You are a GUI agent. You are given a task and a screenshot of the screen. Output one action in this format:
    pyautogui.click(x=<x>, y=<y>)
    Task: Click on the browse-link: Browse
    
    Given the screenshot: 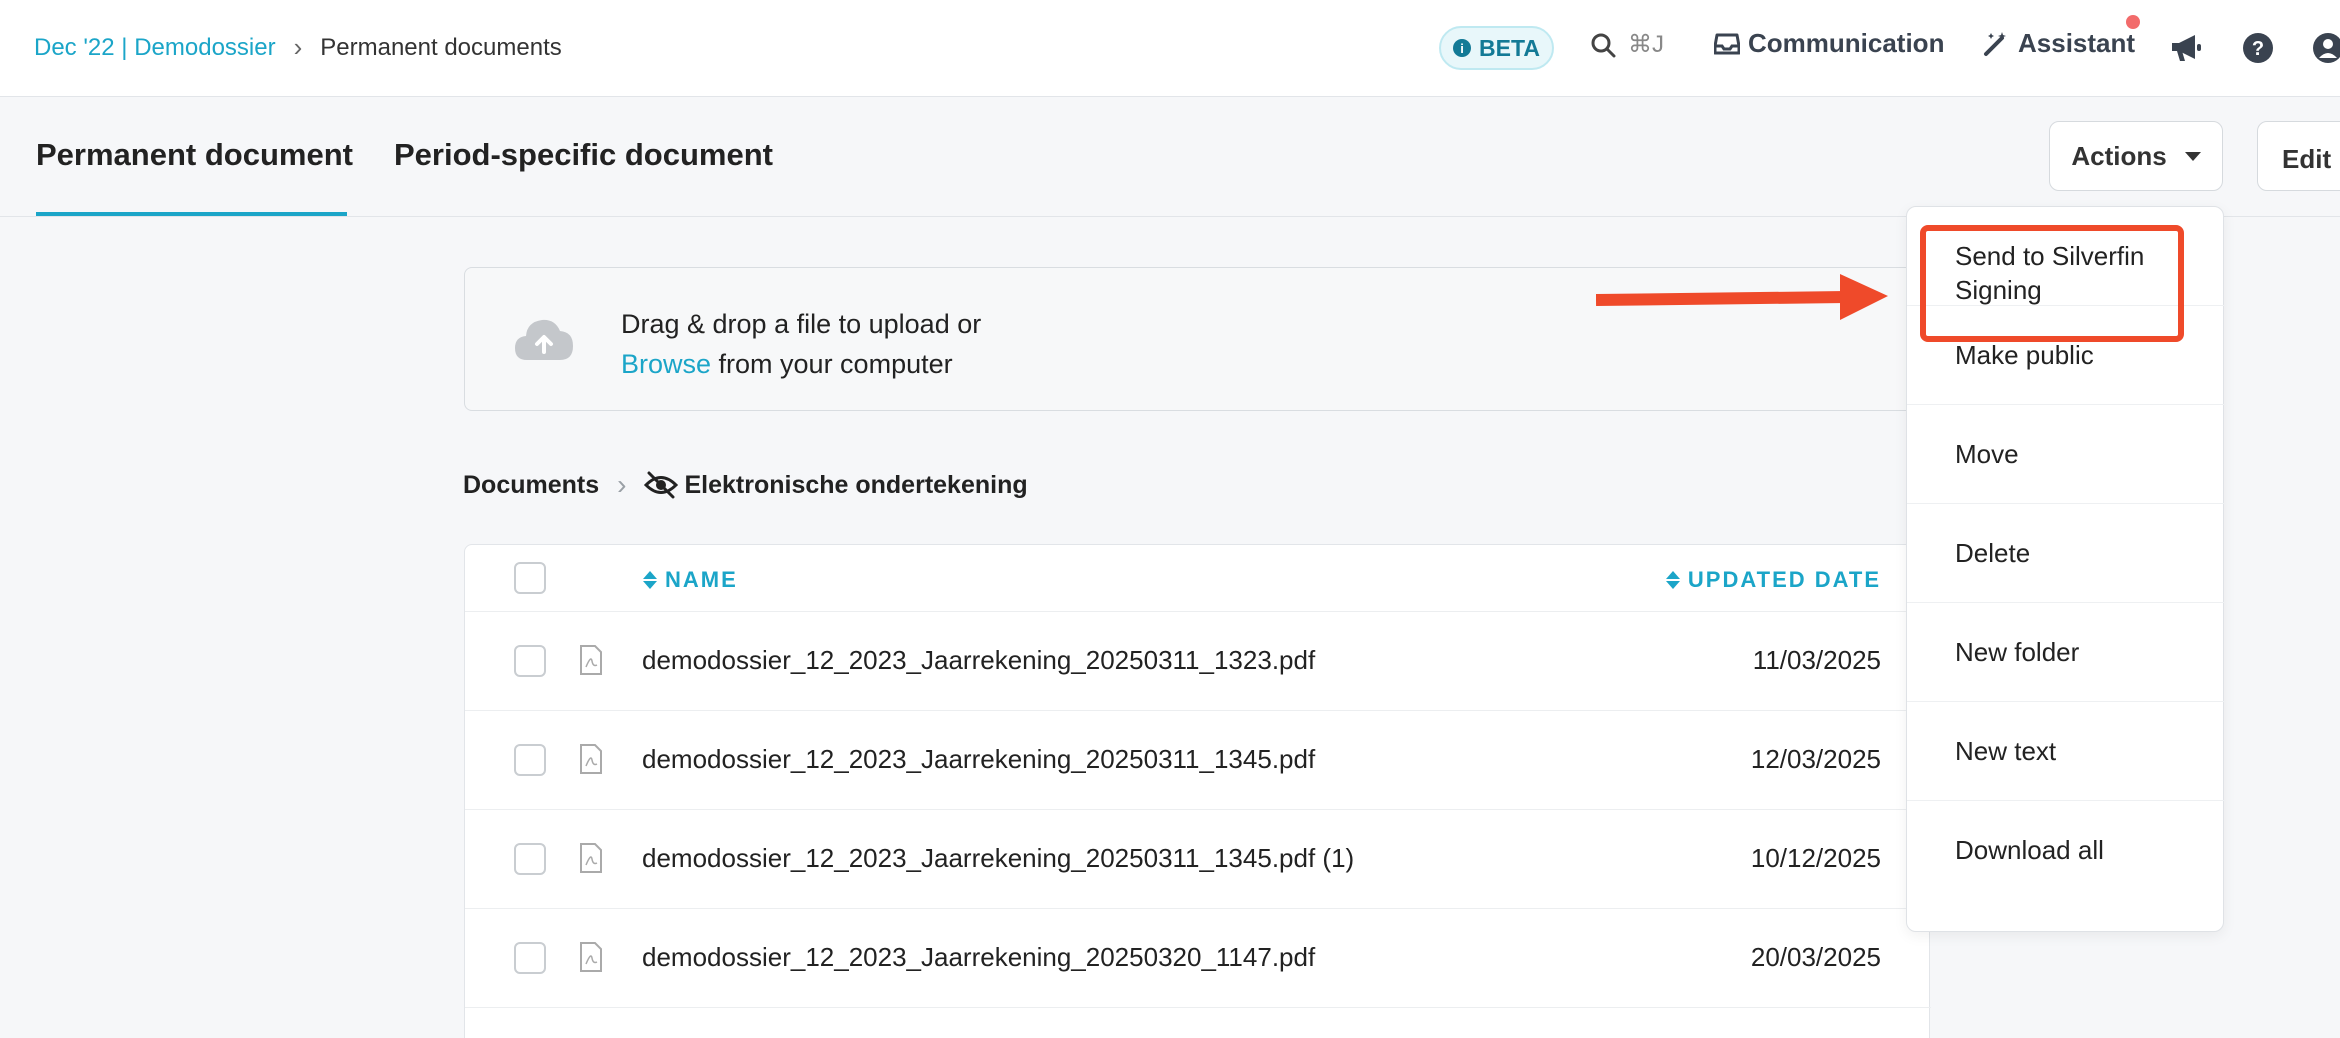 What is the action you would take?
    pyautogui.click(x=666, y=364)
    